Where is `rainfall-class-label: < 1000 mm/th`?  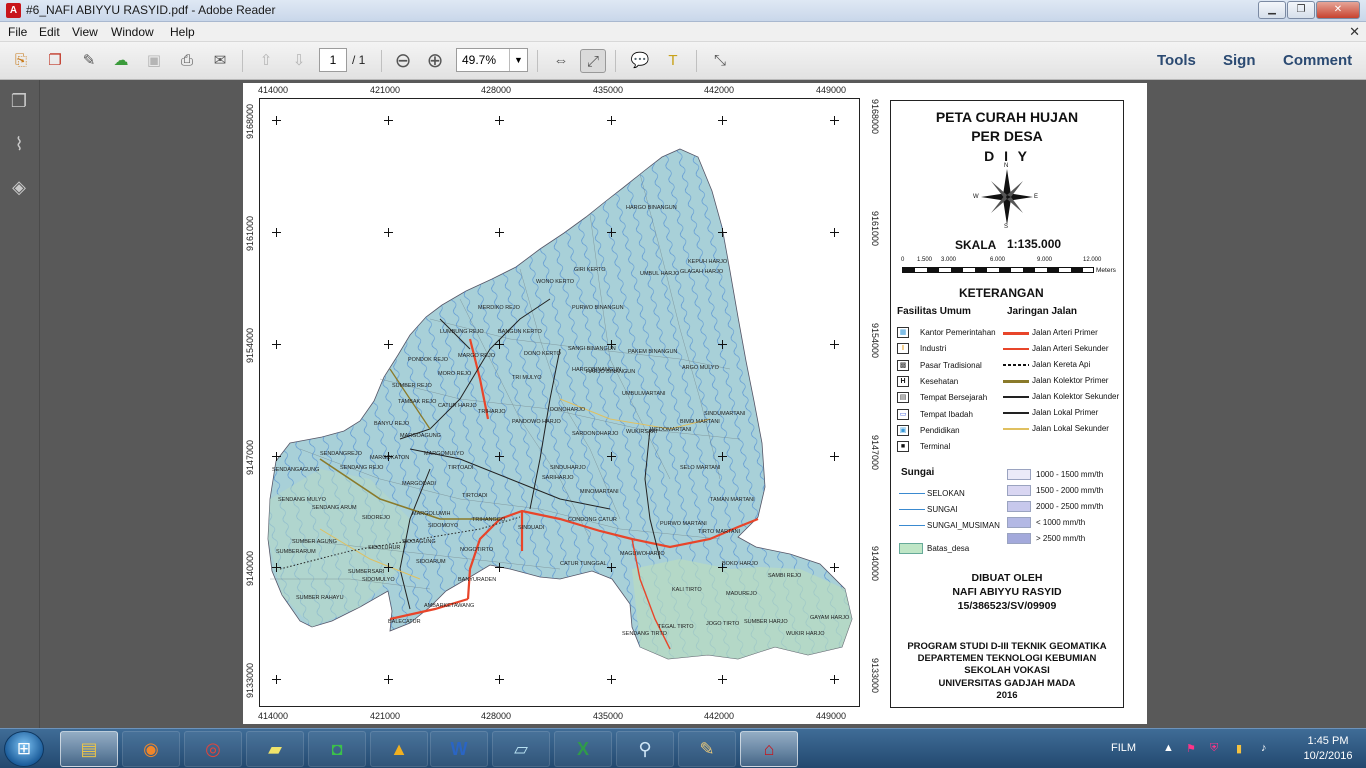 rainfall-class-label: < 1000 mm/th is located at coordinates (1061, 522).